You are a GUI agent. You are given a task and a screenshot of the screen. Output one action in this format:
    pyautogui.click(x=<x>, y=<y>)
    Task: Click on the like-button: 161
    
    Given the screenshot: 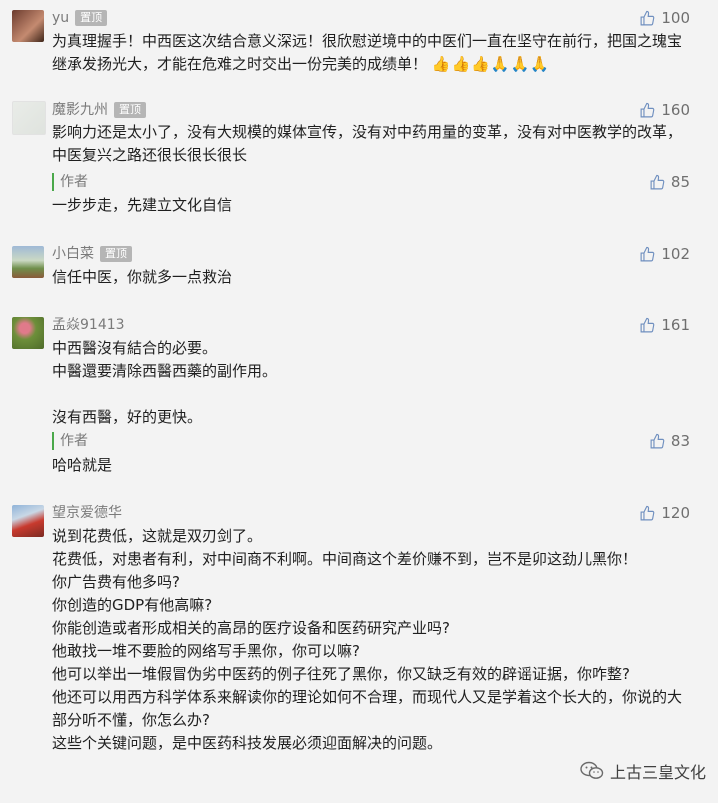 What is the action you would take?
    pyautogui.click(x=664, y=325)
    